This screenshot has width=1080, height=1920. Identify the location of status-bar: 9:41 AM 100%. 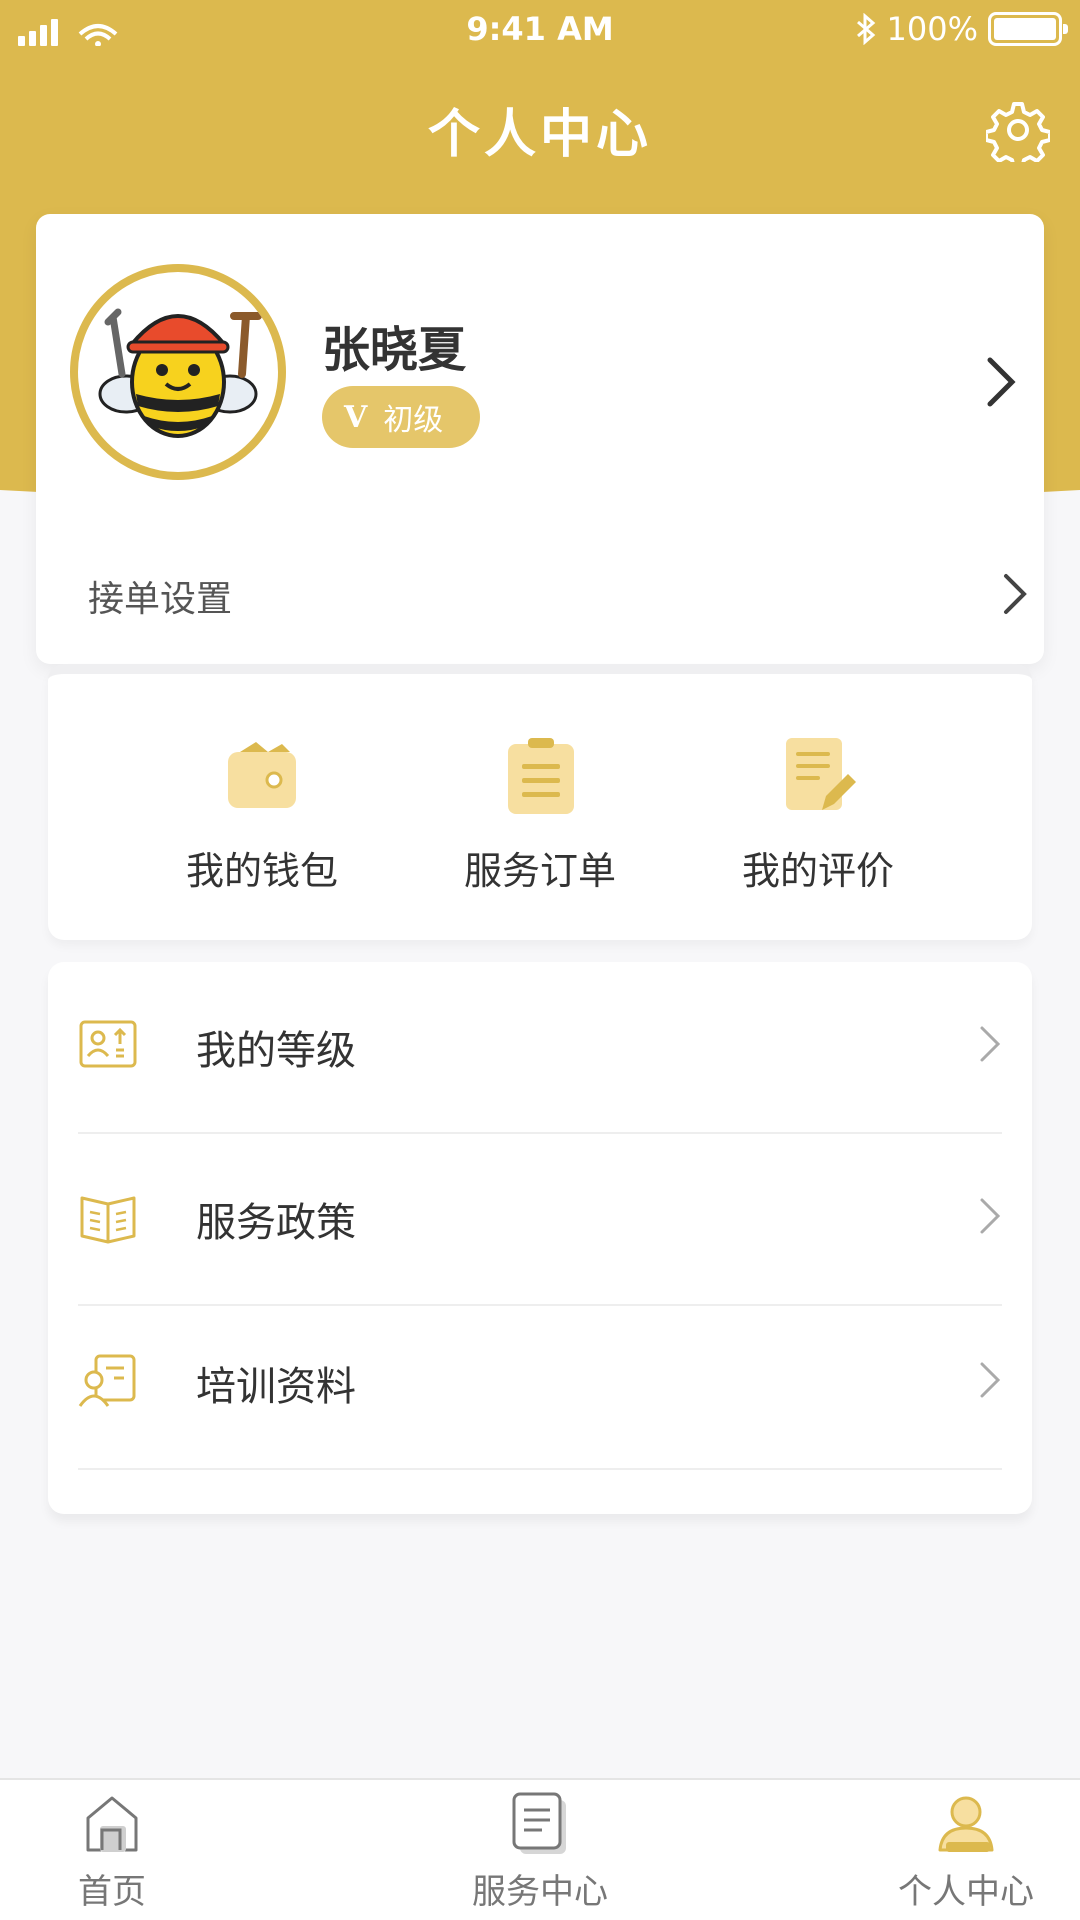
(540, 29).